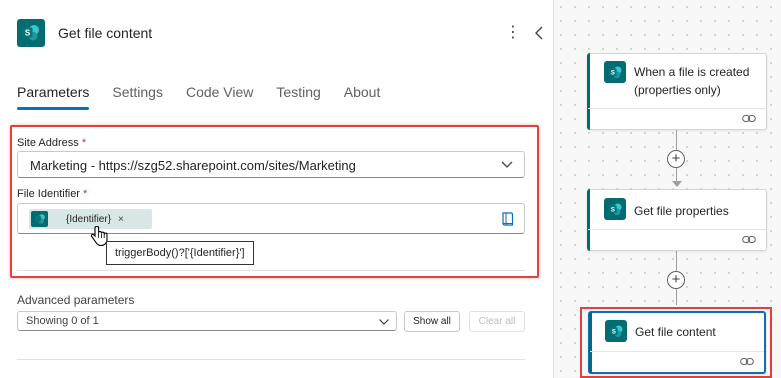  I want to click on more-options-button: ⋮, so click(513, 33).